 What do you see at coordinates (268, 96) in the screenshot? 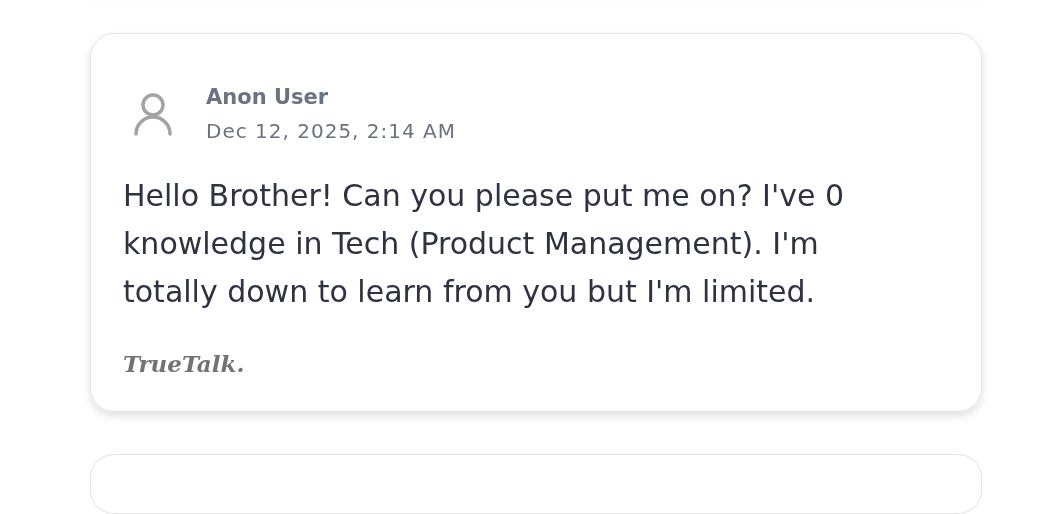
I see `author-name: Anon User` at bounding box center [268, 96].